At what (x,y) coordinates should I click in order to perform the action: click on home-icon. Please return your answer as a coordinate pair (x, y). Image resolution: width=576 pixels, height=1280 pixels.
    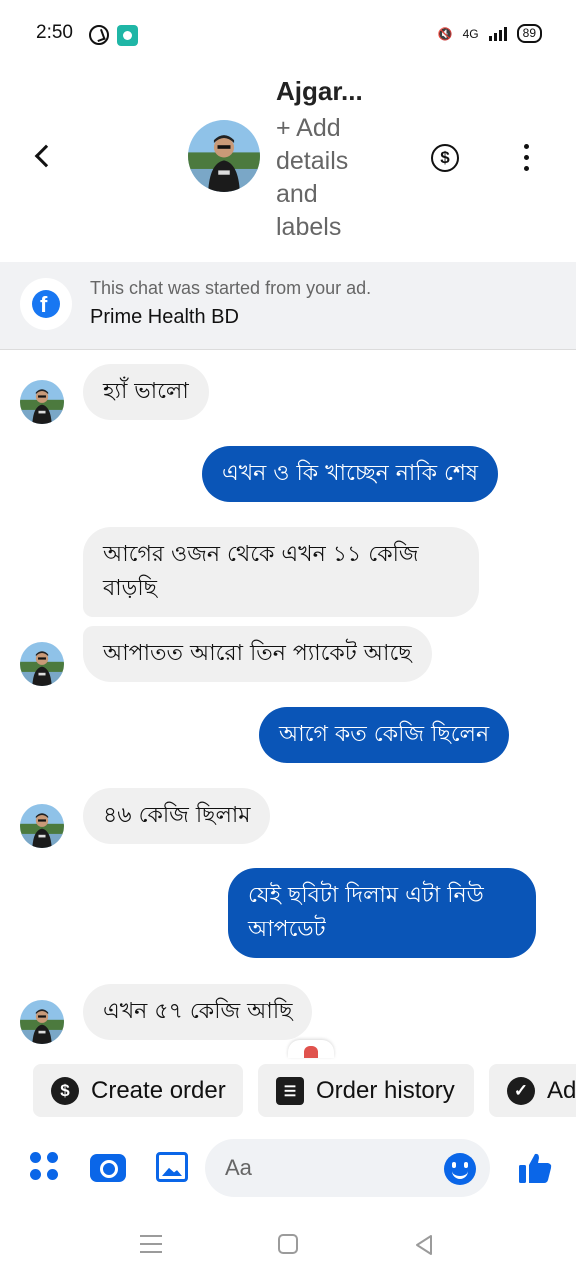
    Looking at the image, I should click on (288, 1244).